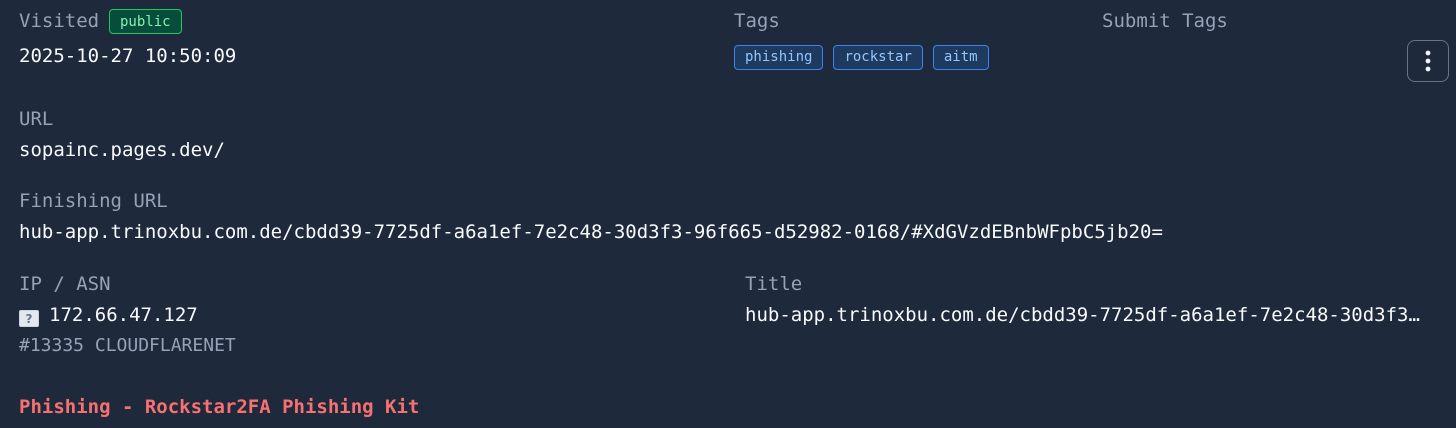 Image resolution: width=1456 pixels, height=428 pixels. I want to click on tag-list: phishing rockstar aitm, so click(861, 57).